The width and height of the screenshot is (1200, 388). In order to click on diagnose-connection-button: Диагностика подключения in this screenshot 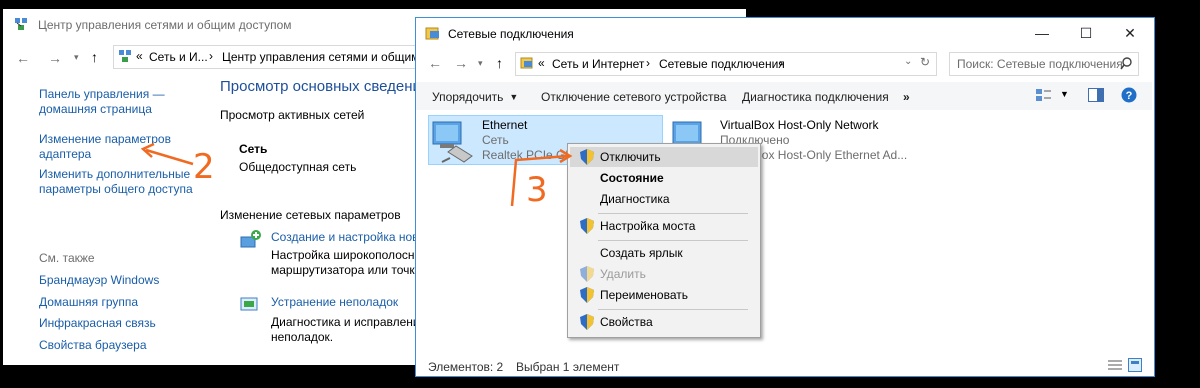, I will do `click(815, 97)`.